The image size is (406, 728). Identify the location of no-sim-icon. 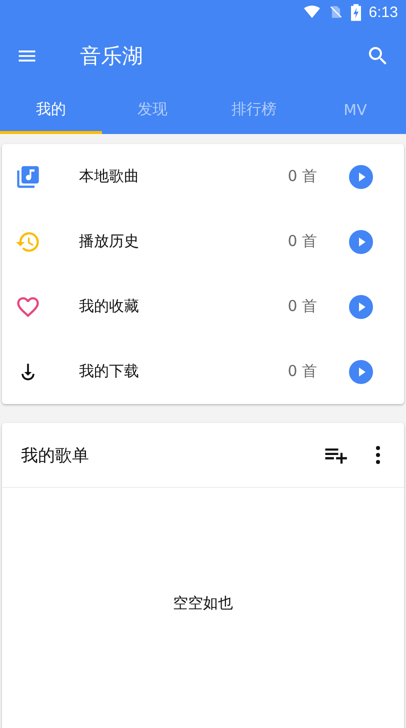
(335, 12).